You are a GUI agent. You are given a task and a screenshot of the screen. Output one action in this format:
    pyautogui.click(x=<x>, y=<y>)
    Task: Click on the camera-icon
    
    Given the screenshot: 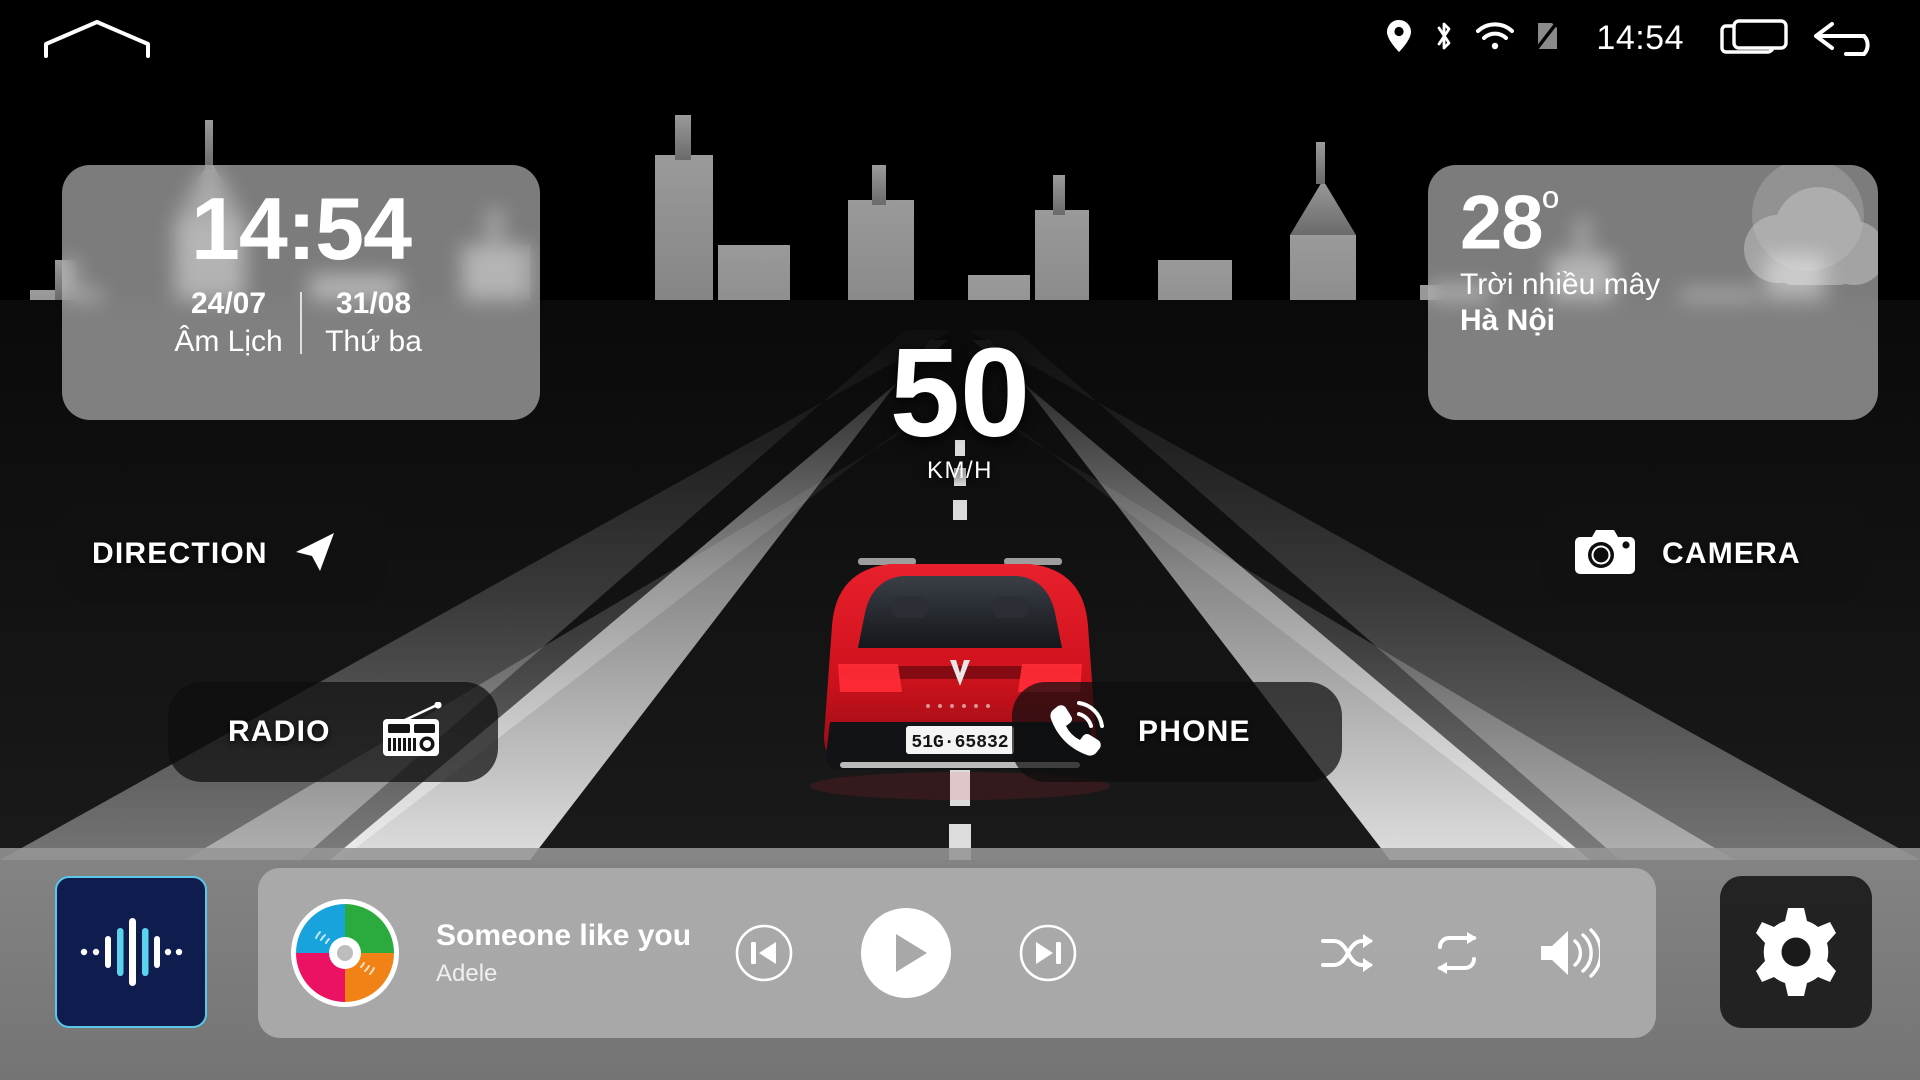 What is the action you would take?
    pyautogui.click(x=1605, y=554)
    